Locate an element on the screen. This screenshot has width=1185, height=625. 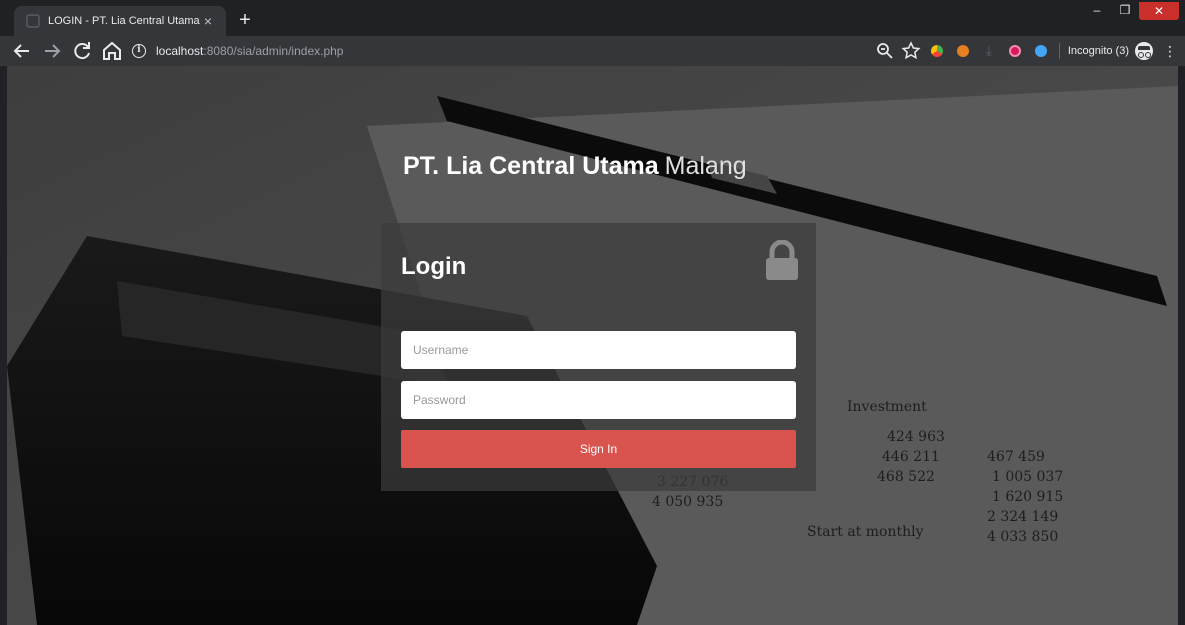
tab-close-icon: × is located at coordinates (208, 21).